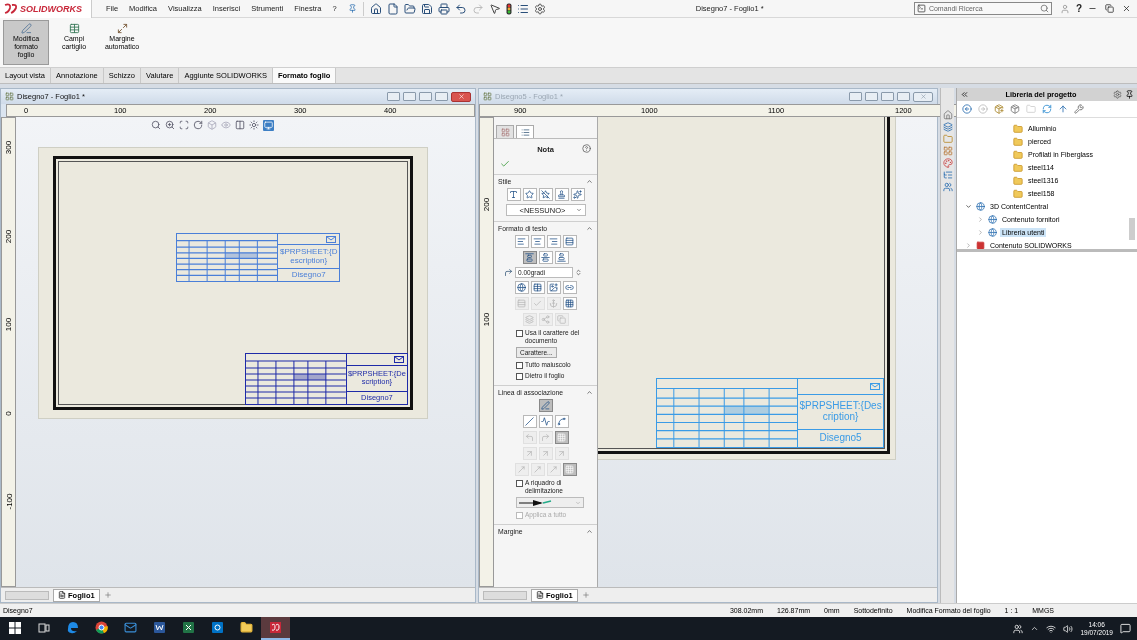 The height and width of the screenshot is (640, 1137). I want to click on up-icon, so click(1063, 109).